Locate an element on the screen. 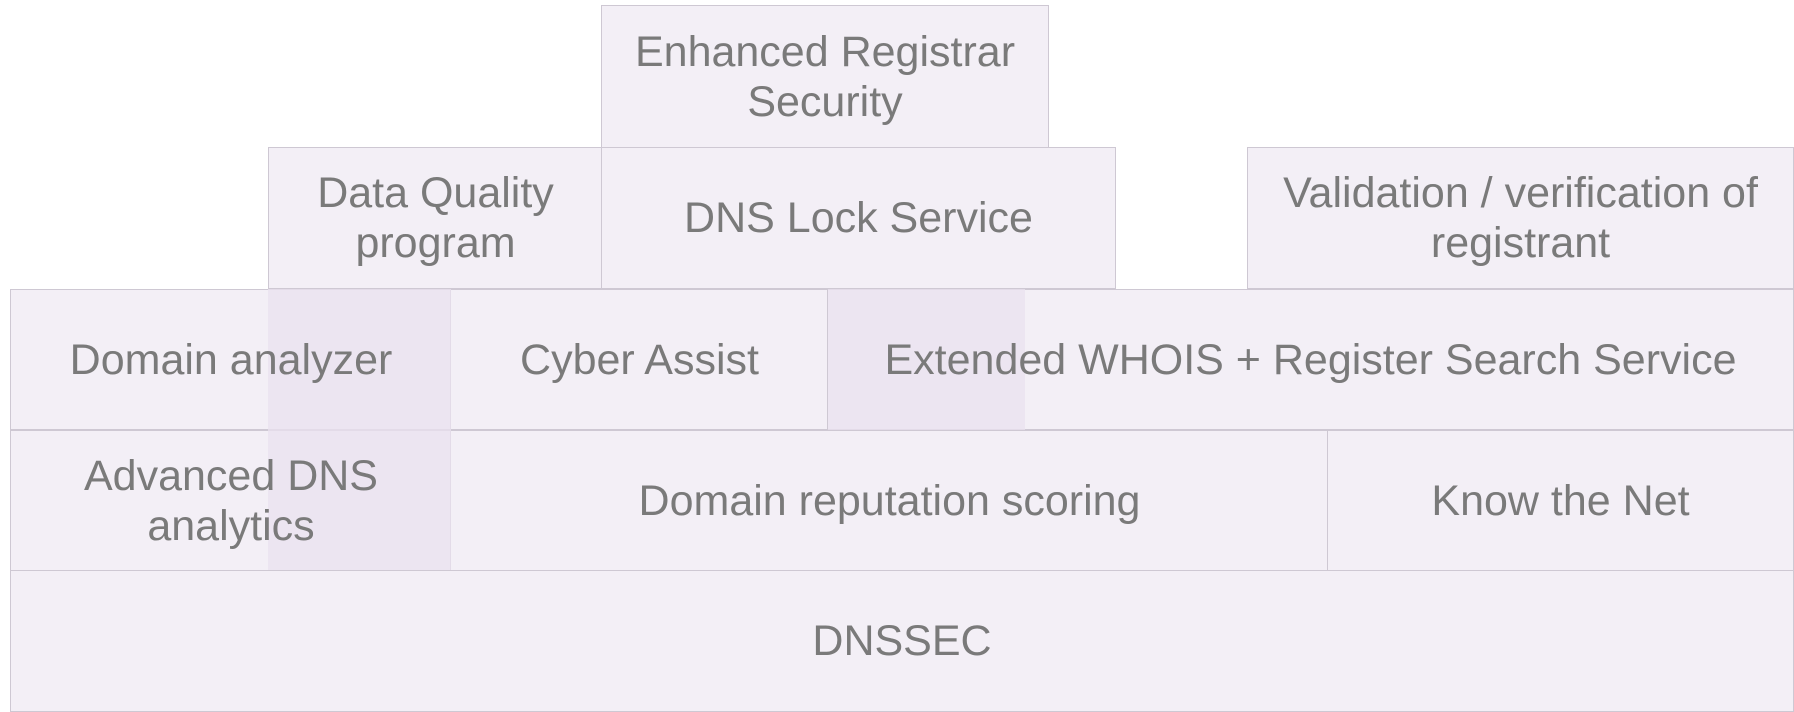  block-extended-whois: Extended WHOIS + Register Search Service is located at coordinates (1310, 359).